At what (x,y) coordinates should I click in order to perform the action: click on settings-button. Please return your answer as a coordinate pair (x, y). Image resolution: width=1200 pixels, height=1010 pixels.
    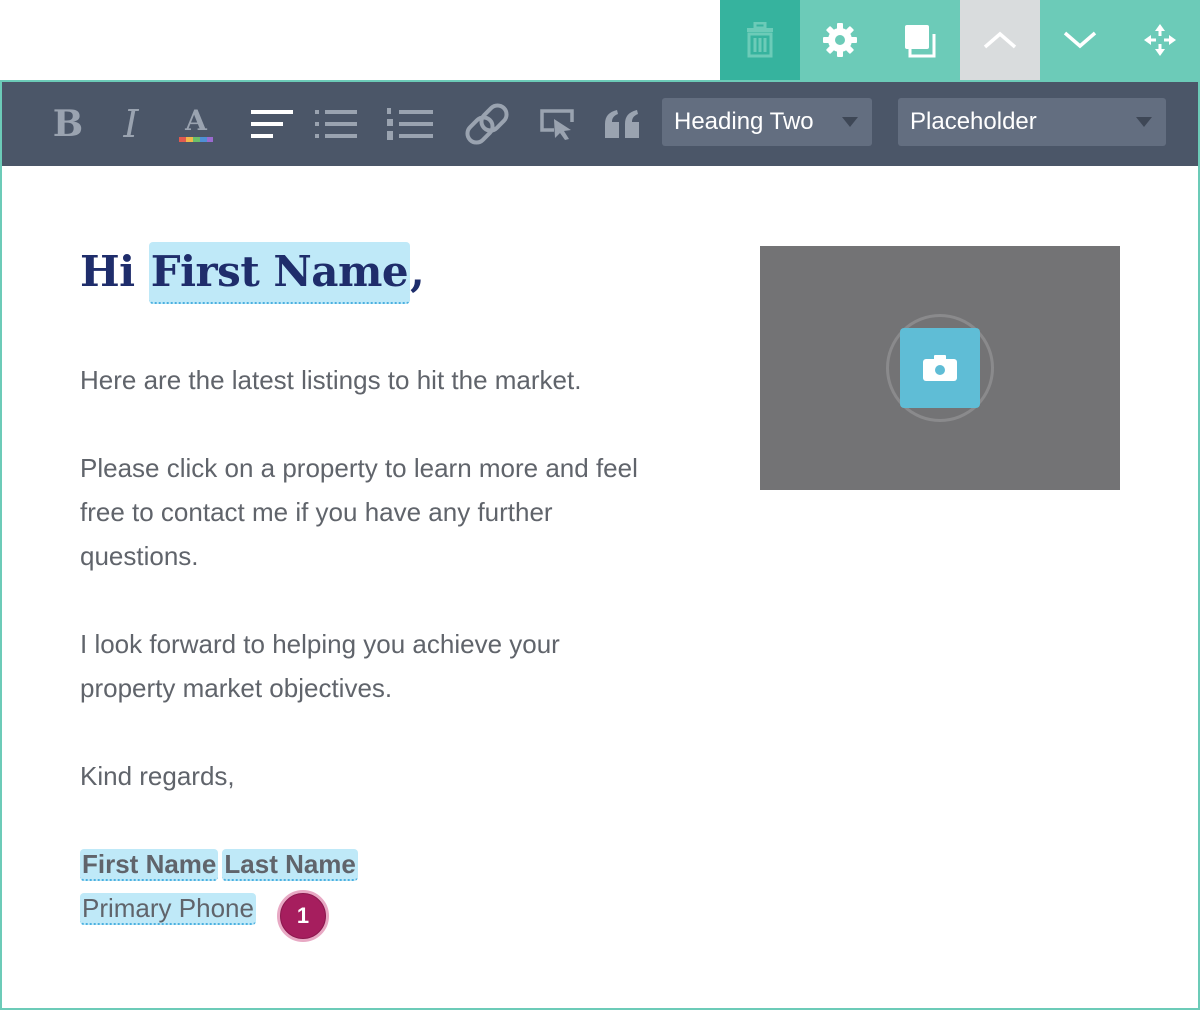
    Looking at the image, I should click on (840, 40).